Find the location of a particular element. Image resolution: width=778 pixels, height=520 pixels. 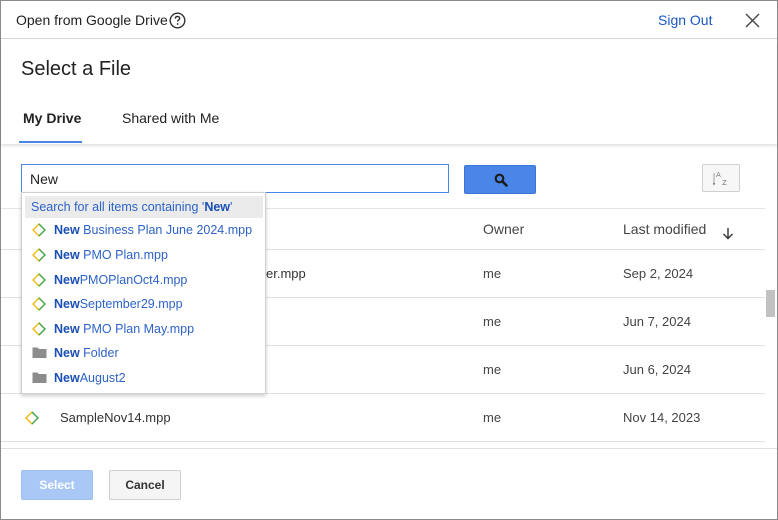

file-modified: Jun 7, 2024 is located at coordinates (657, 321).